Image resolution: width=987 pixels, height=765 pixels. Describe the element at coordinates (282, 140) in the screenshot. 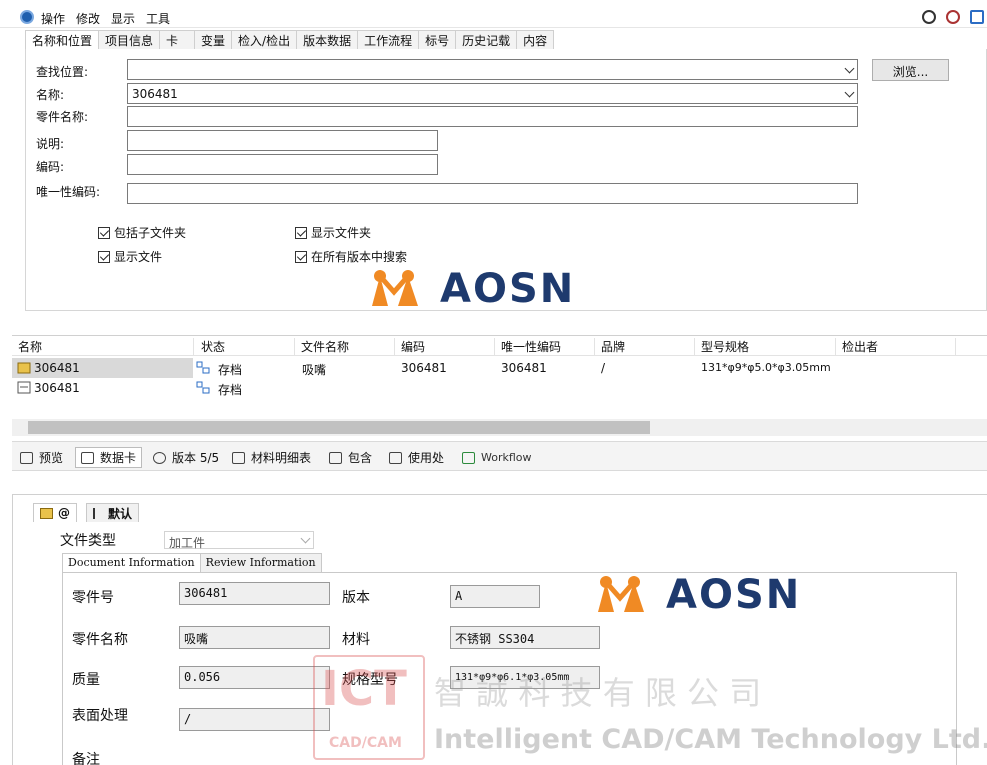

I see `description-input` at that location.